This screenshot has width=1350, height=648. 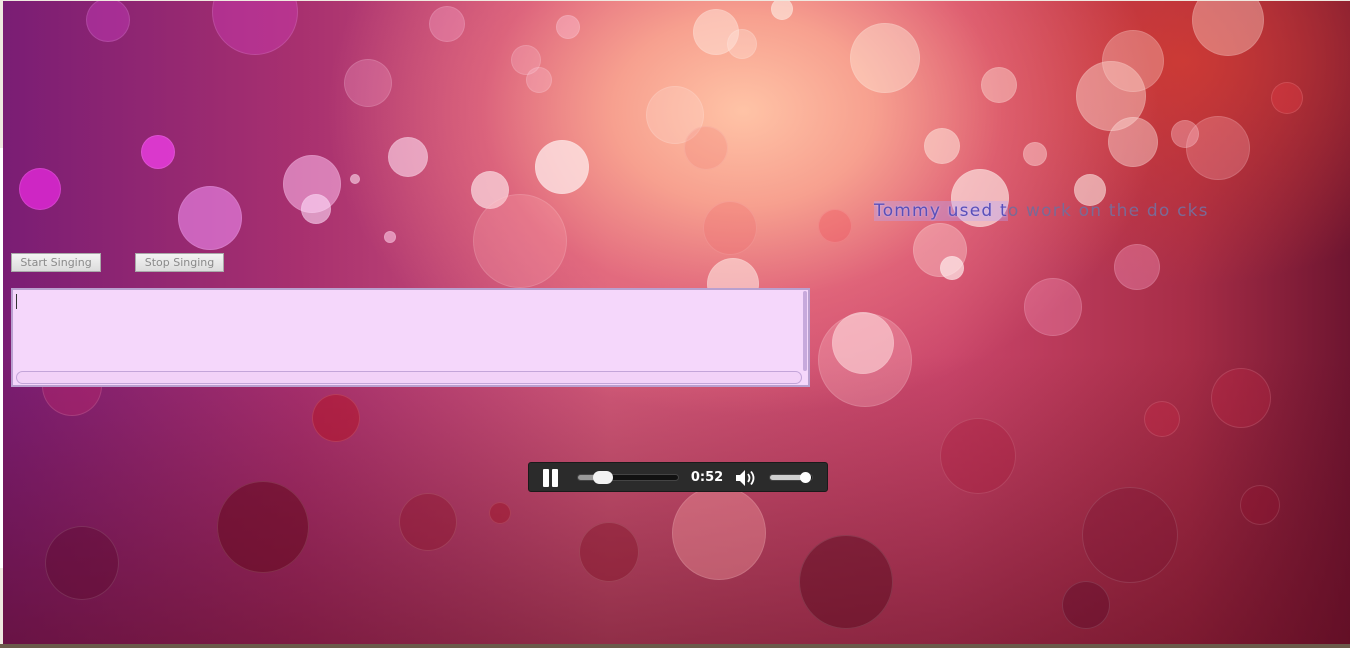 I want to click on lyric-line: Tommy used to work on the do cks, so click(x=1041, y=211).